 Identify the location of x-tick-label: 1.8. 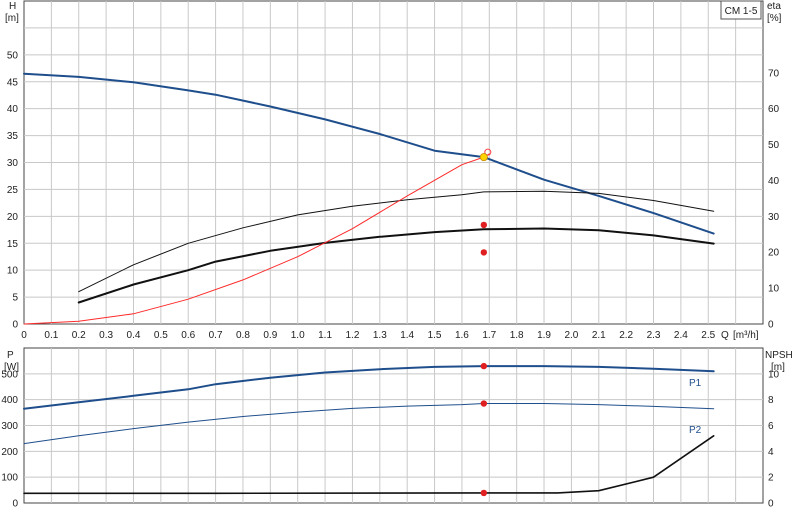
(517, 335).